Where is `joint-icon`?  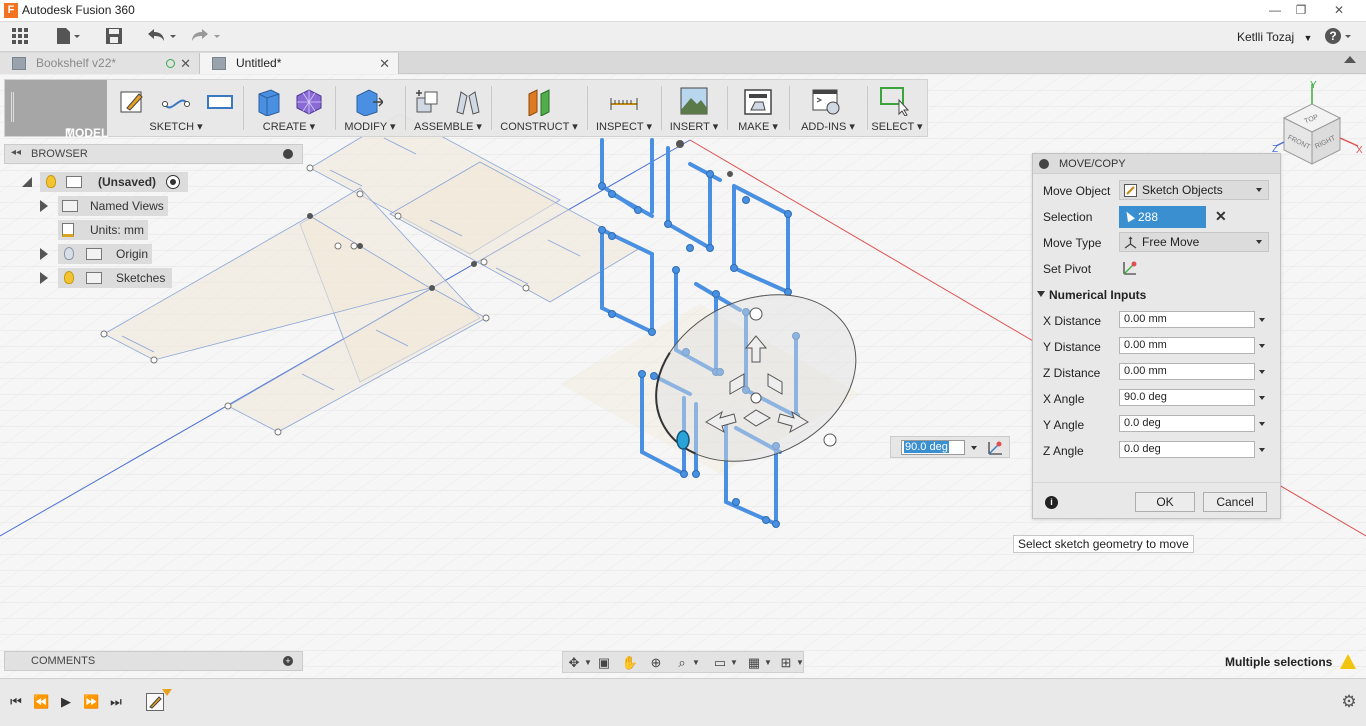
joint-icon is located at coordinates (468, 103).